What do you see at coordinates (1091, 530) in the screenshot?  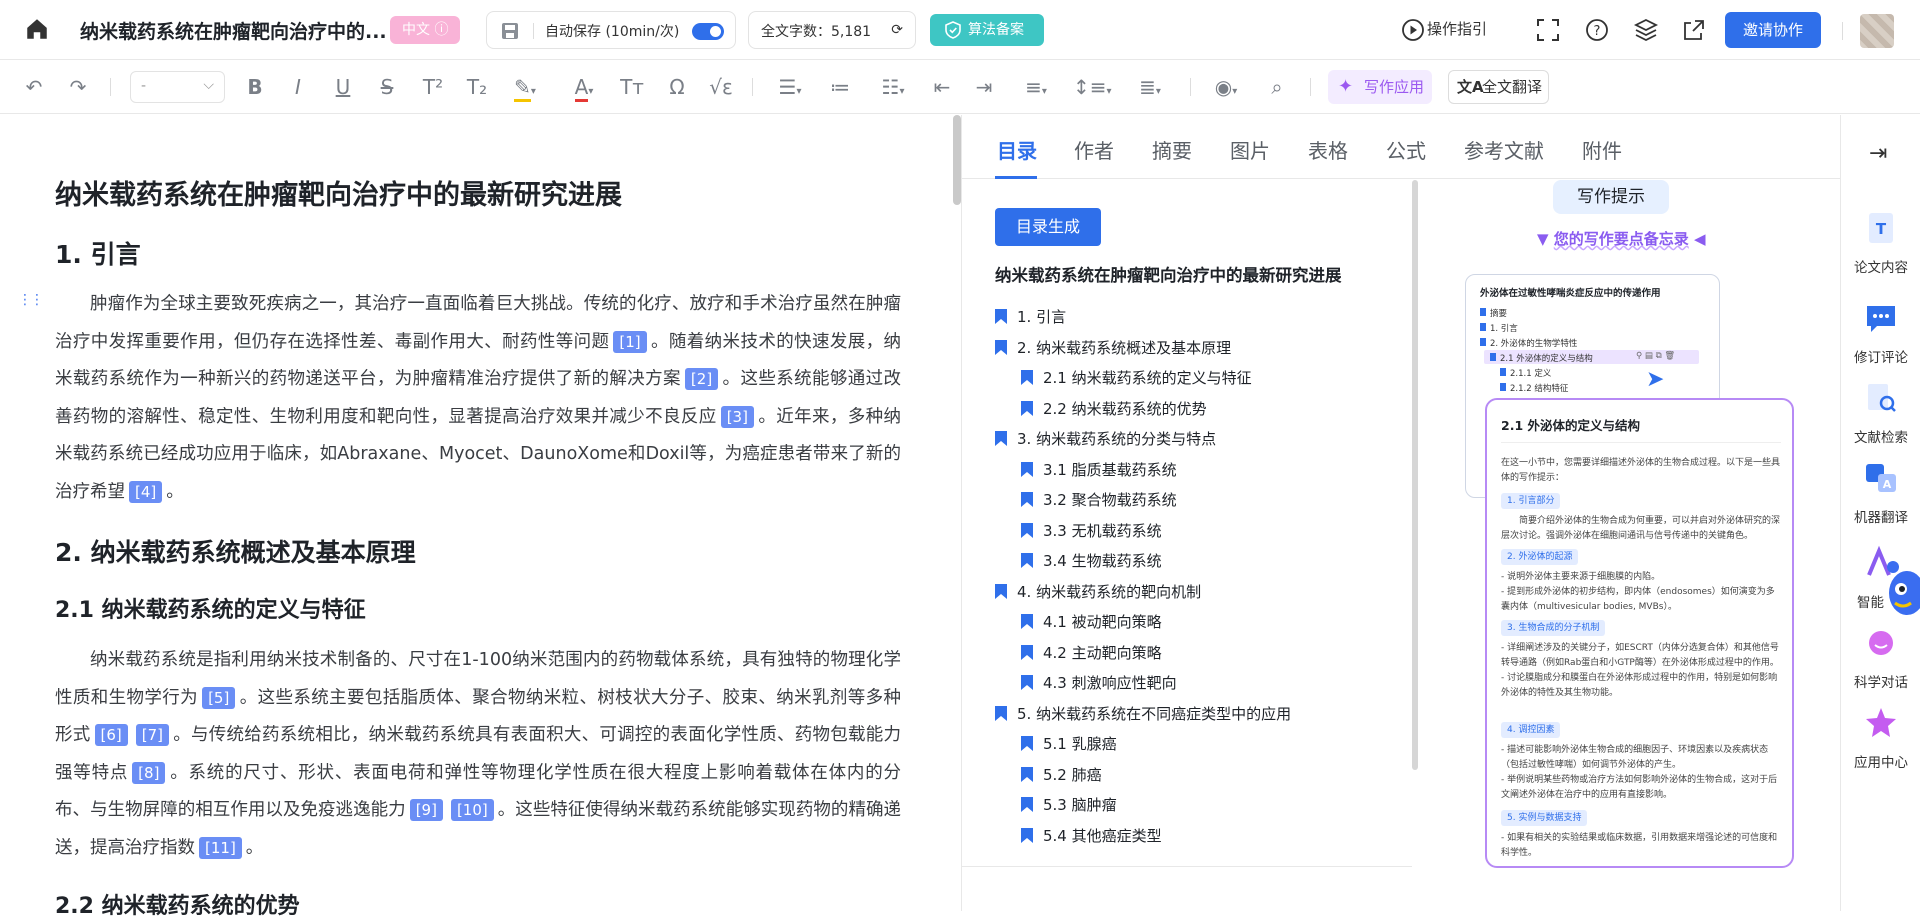 I see `toc-item: 3.3 无机载药系统` at bounding box center [1091, 530].